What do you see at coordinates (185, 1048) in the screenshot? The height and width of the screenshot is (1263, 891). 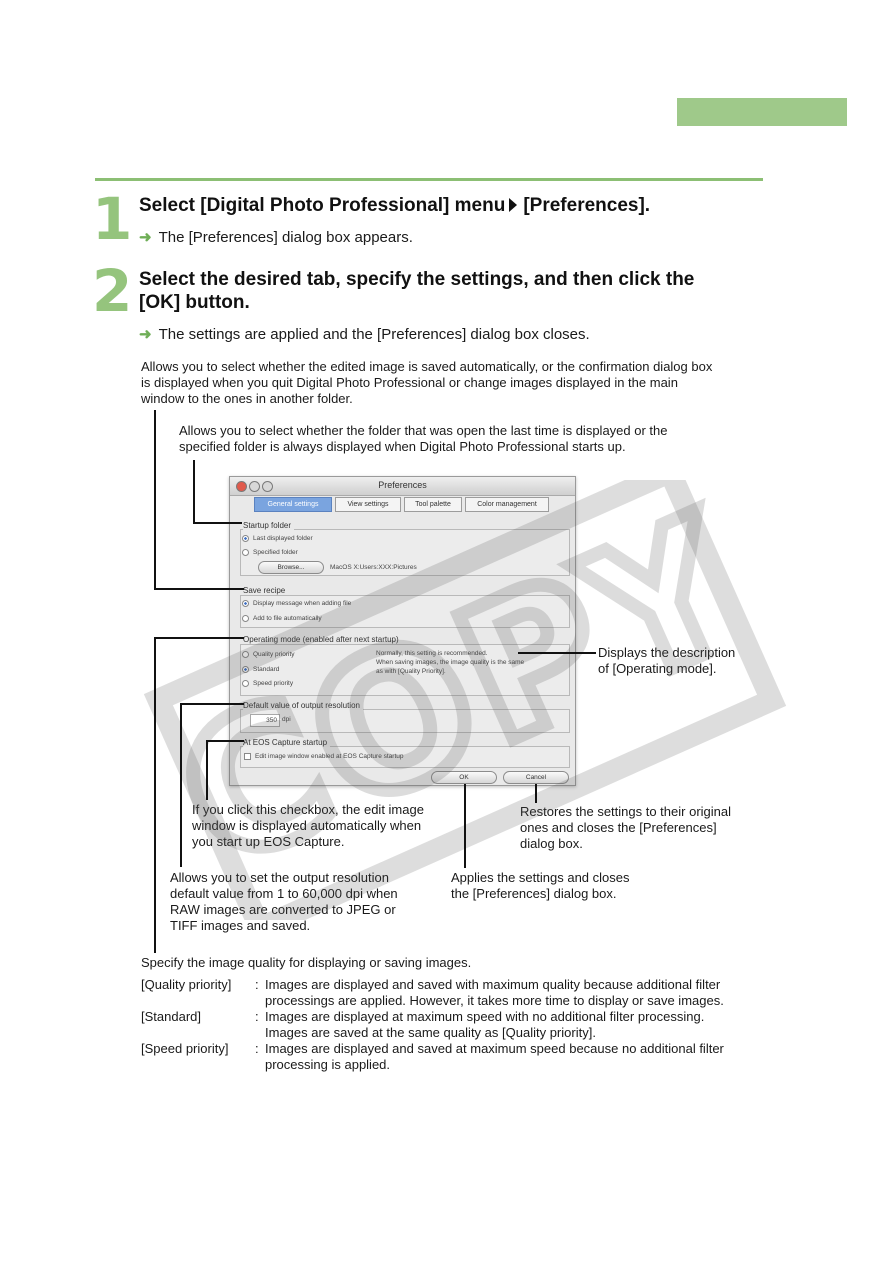 I see `speed-label: [Speed priority]` at bounding box center [185, 1048].